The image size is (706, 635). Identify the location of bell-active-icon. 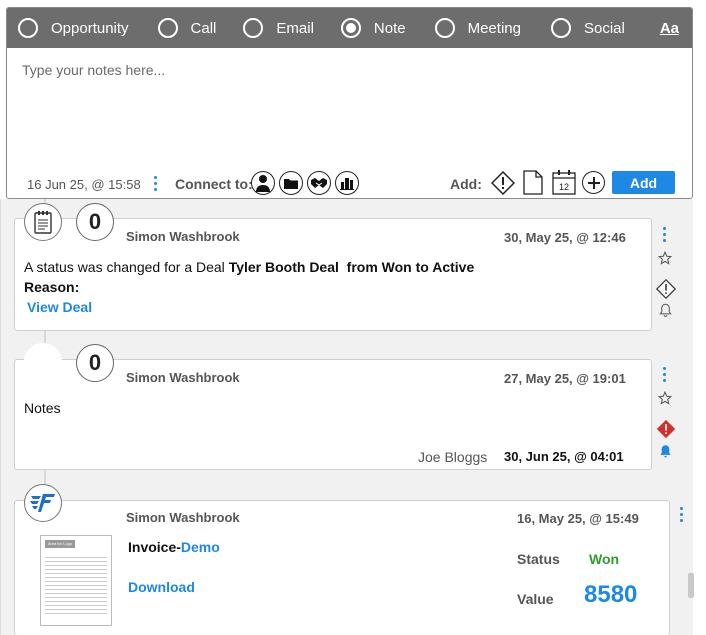
(665, 453).